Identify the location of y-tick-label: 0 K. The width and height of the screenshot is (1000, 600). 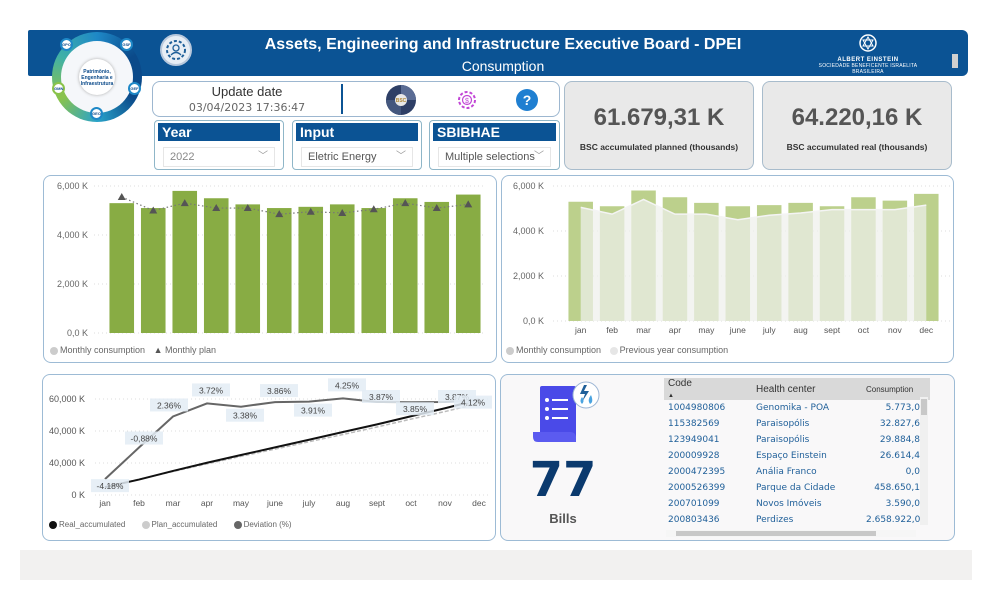
(78, 495).